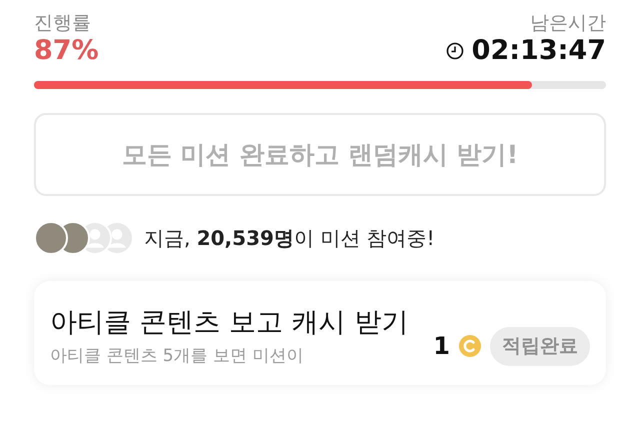 This screenshot has height=440, width=640. I want to click on mission-status-button: 적립완료, so click(540, 346).